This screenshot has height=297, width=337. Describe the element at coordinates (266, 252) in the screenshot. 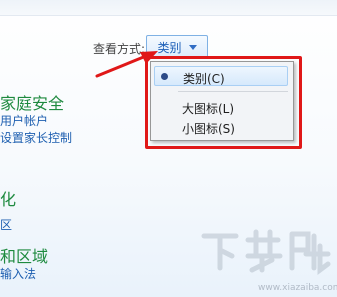

I see `watermark-logo-icon` at that location.